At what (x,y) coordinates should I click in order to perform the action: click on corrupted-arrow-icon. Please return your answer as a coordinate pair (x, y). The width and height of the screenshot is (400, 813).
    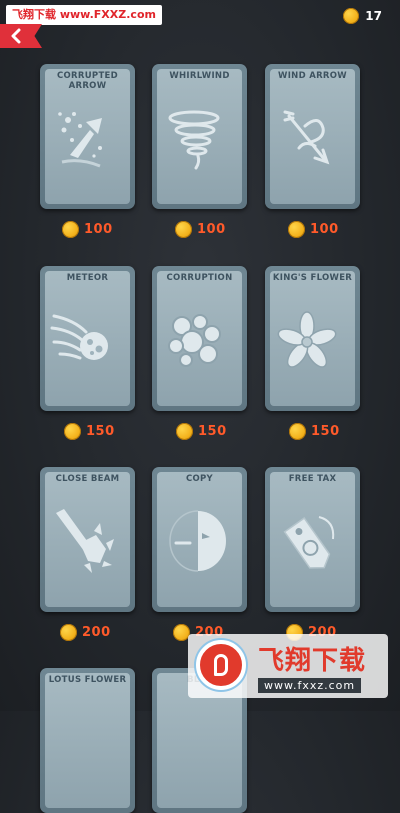
    Looking at the image, I should click on (80, 140).